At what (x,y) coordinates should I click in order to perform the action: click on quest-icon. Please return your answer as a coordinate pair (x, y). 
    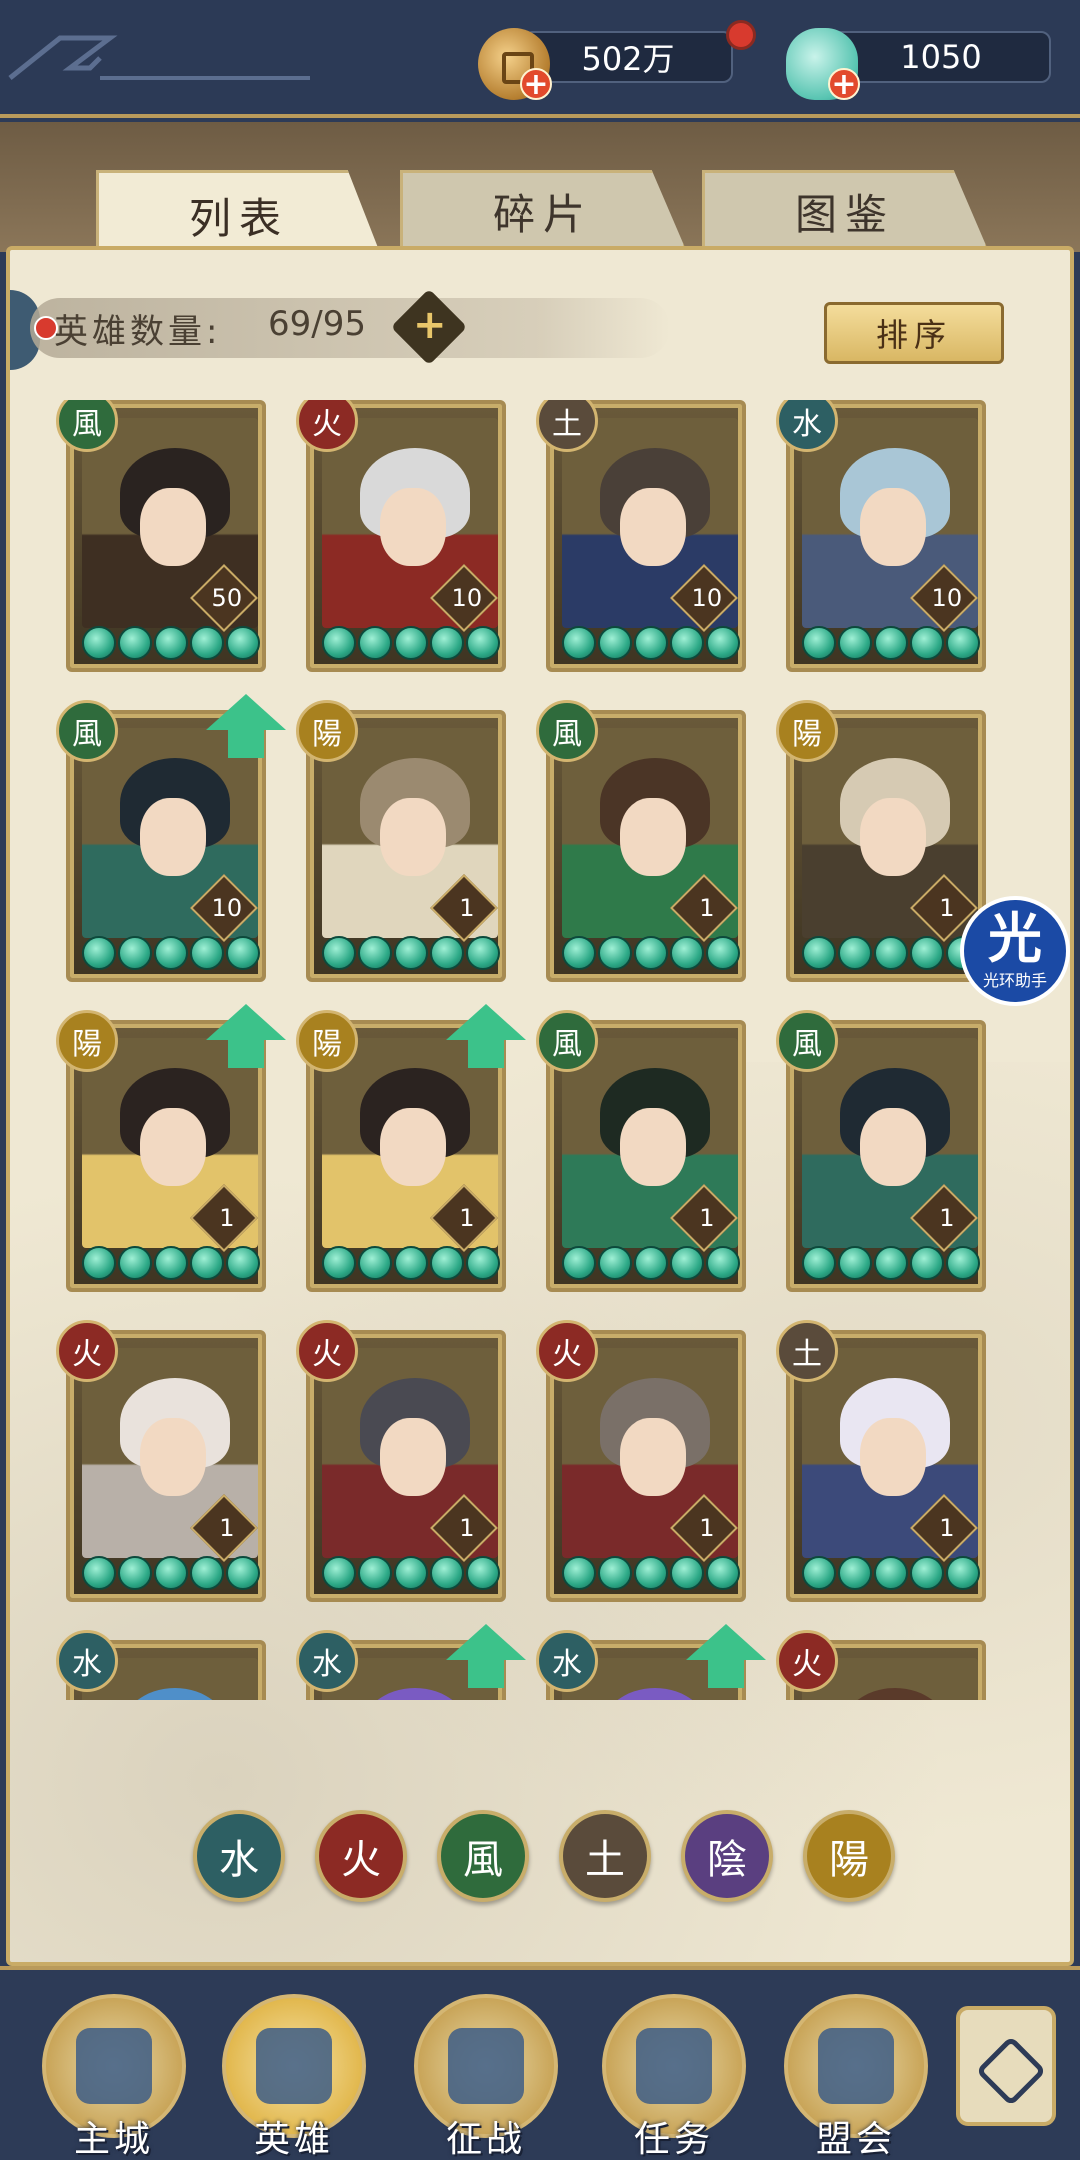
    Looking at the image, I should click on (674, 2066).